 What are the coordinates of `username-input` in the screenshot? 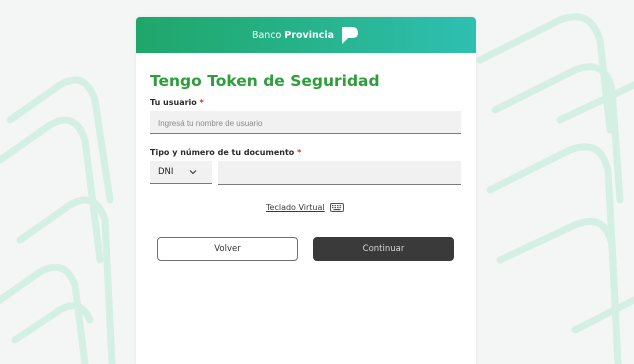 It's located at (305, 123).